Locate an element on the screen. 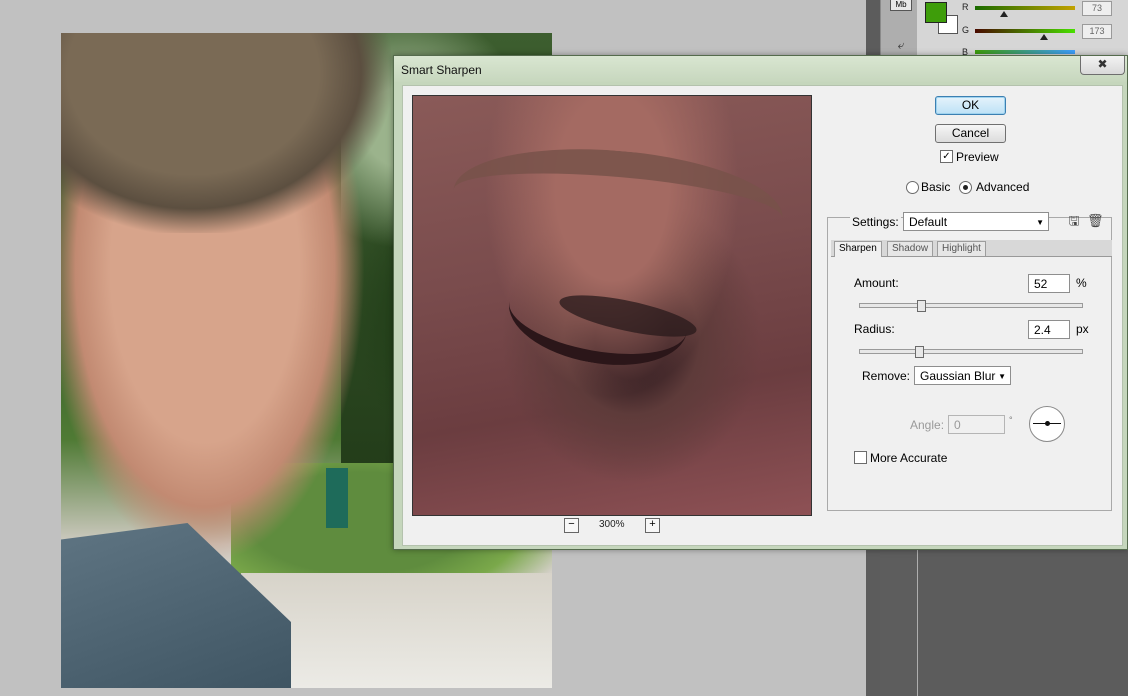  settings-value: Default is located at coordinates (928, 222).